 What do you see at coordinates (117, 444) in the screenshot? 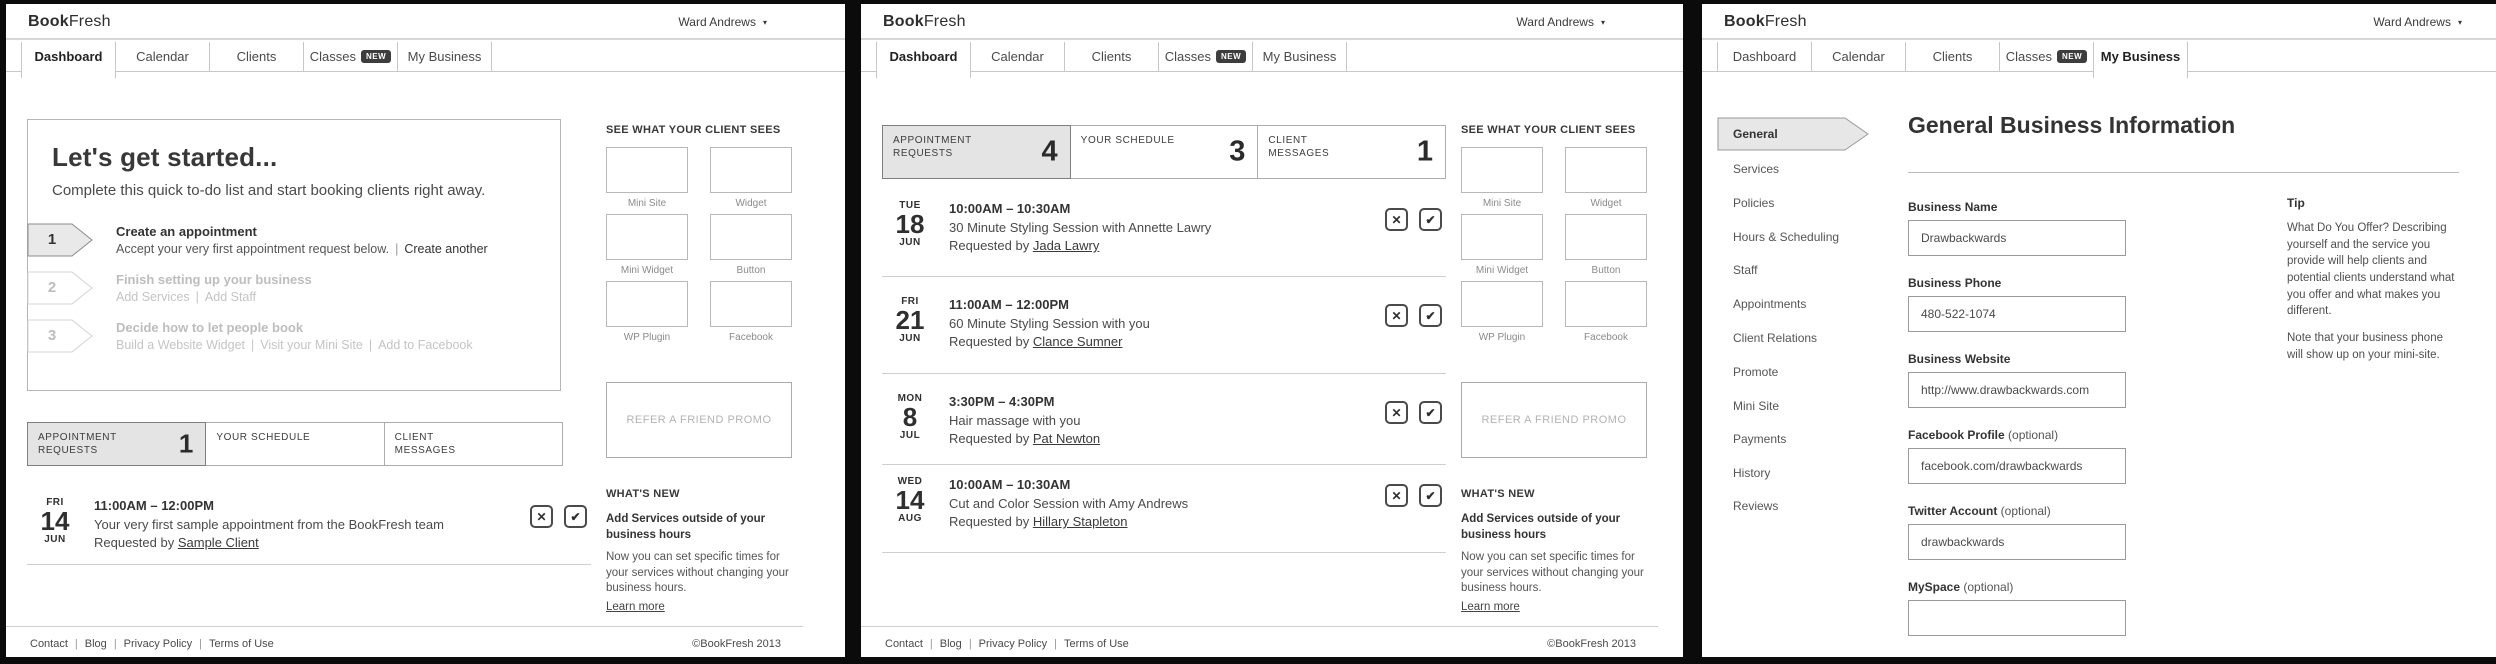
I see `stat-tab-appointment-requests: APPOINTMENT REQUESTS 1` at bounding box center [117, 444].